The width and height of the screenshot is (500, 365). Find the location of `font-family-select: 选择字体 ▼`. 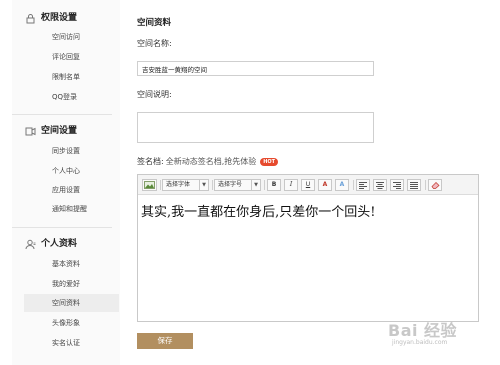

font-family-select: 选择字体 ▼ is located at coordinates (185, 185).